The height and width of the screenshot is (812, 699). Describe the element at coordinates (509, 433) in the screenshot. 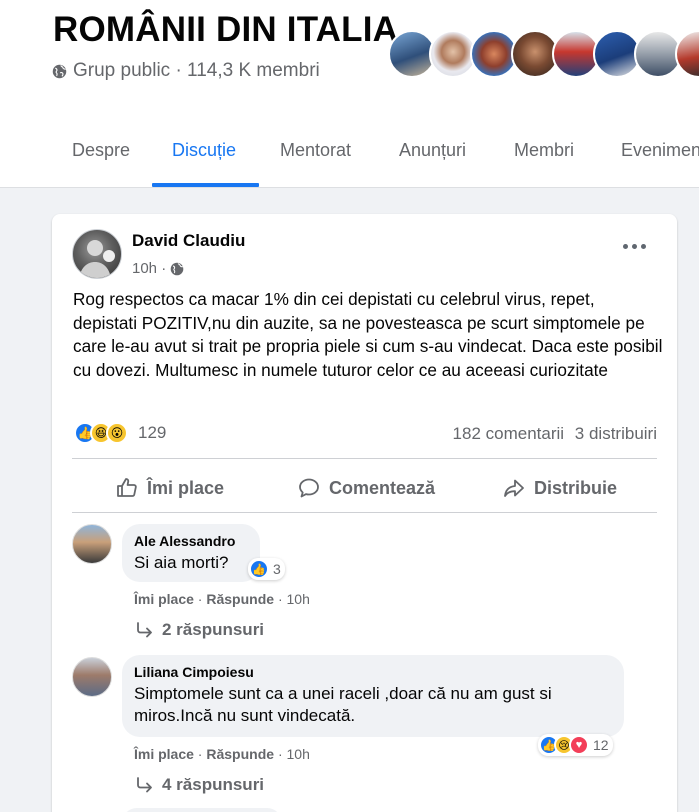

I see `comments-count: 182 comentarii` at that location.